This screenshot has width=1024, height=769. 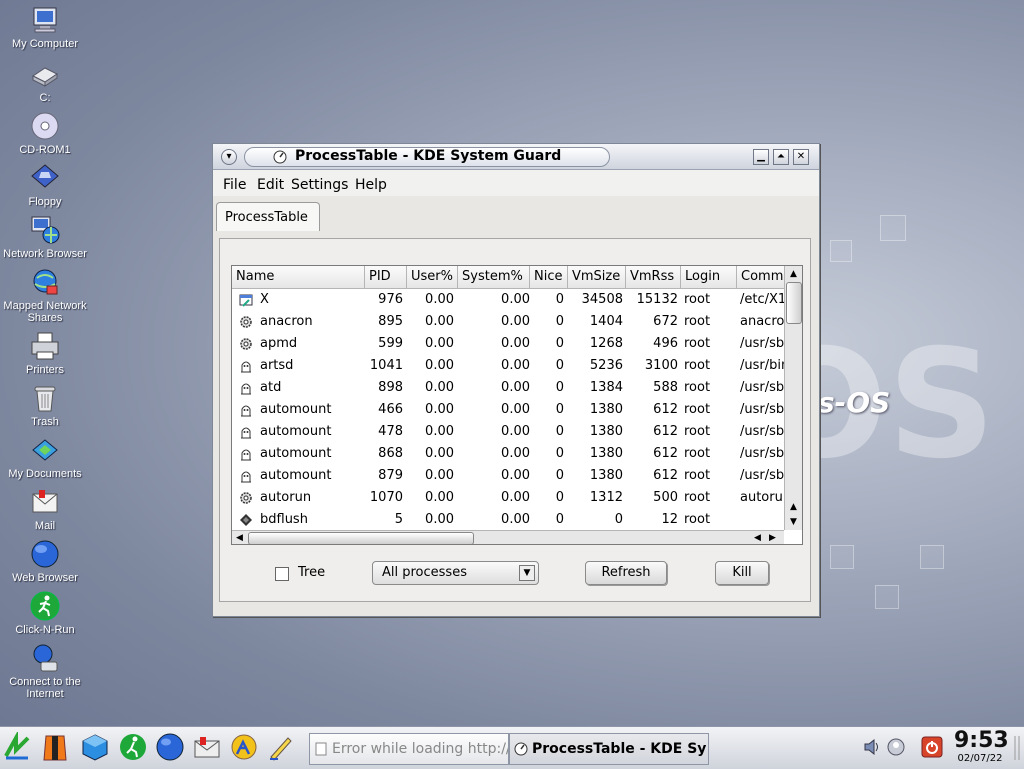 I want to click on window-menu-button: ▾, so click(x=229, y=157).